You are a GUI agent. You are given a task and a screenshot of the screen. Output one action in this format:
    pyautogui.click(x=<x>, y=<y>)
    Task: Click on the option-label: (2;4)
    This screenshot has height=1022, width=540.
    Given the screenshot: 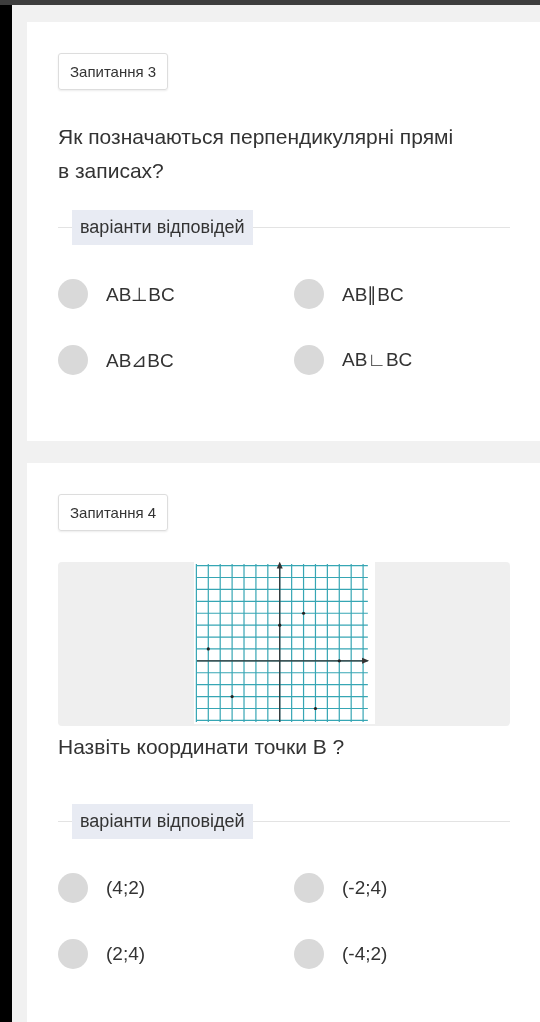 What is the action you would take?
    pyautogui.click(x=126, y=954)
    